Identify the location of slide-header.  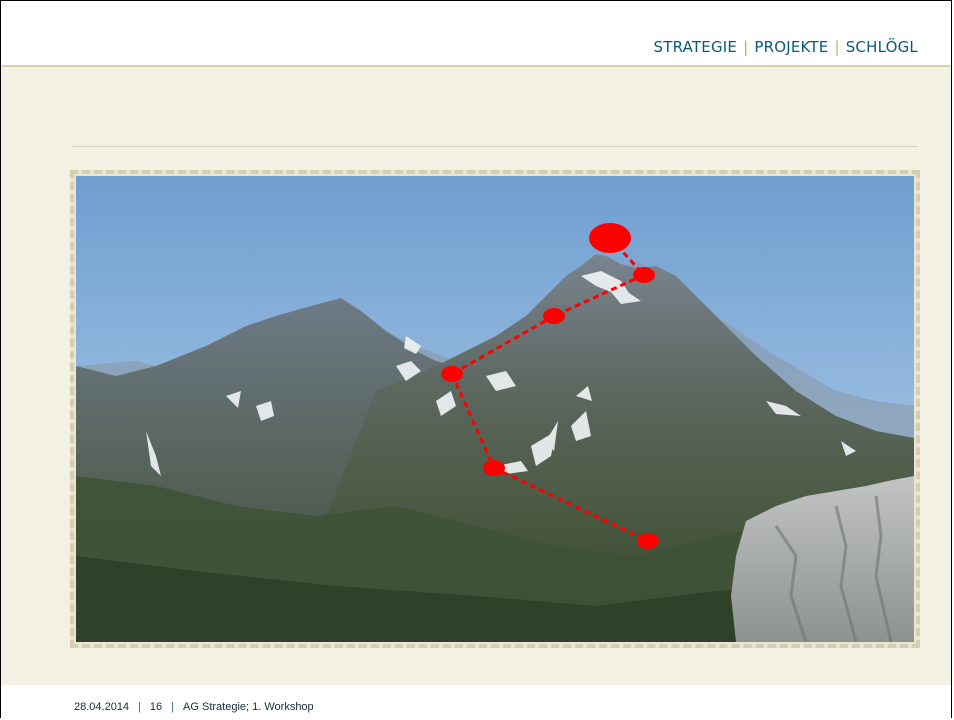
(476, 34).